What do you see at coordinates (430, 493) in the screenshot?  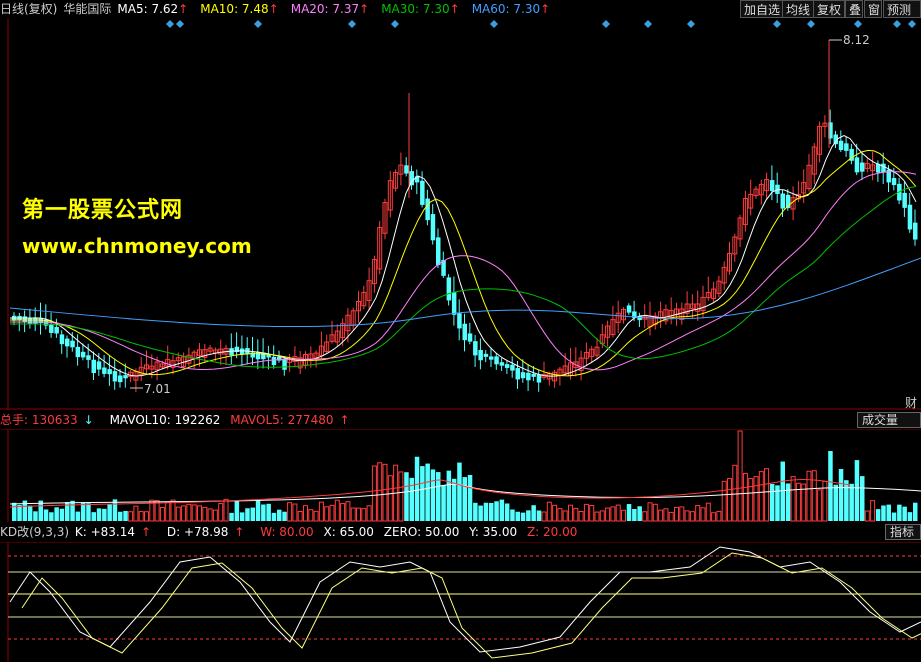 I see `mavol5-line` at bounding box center [430, 493].